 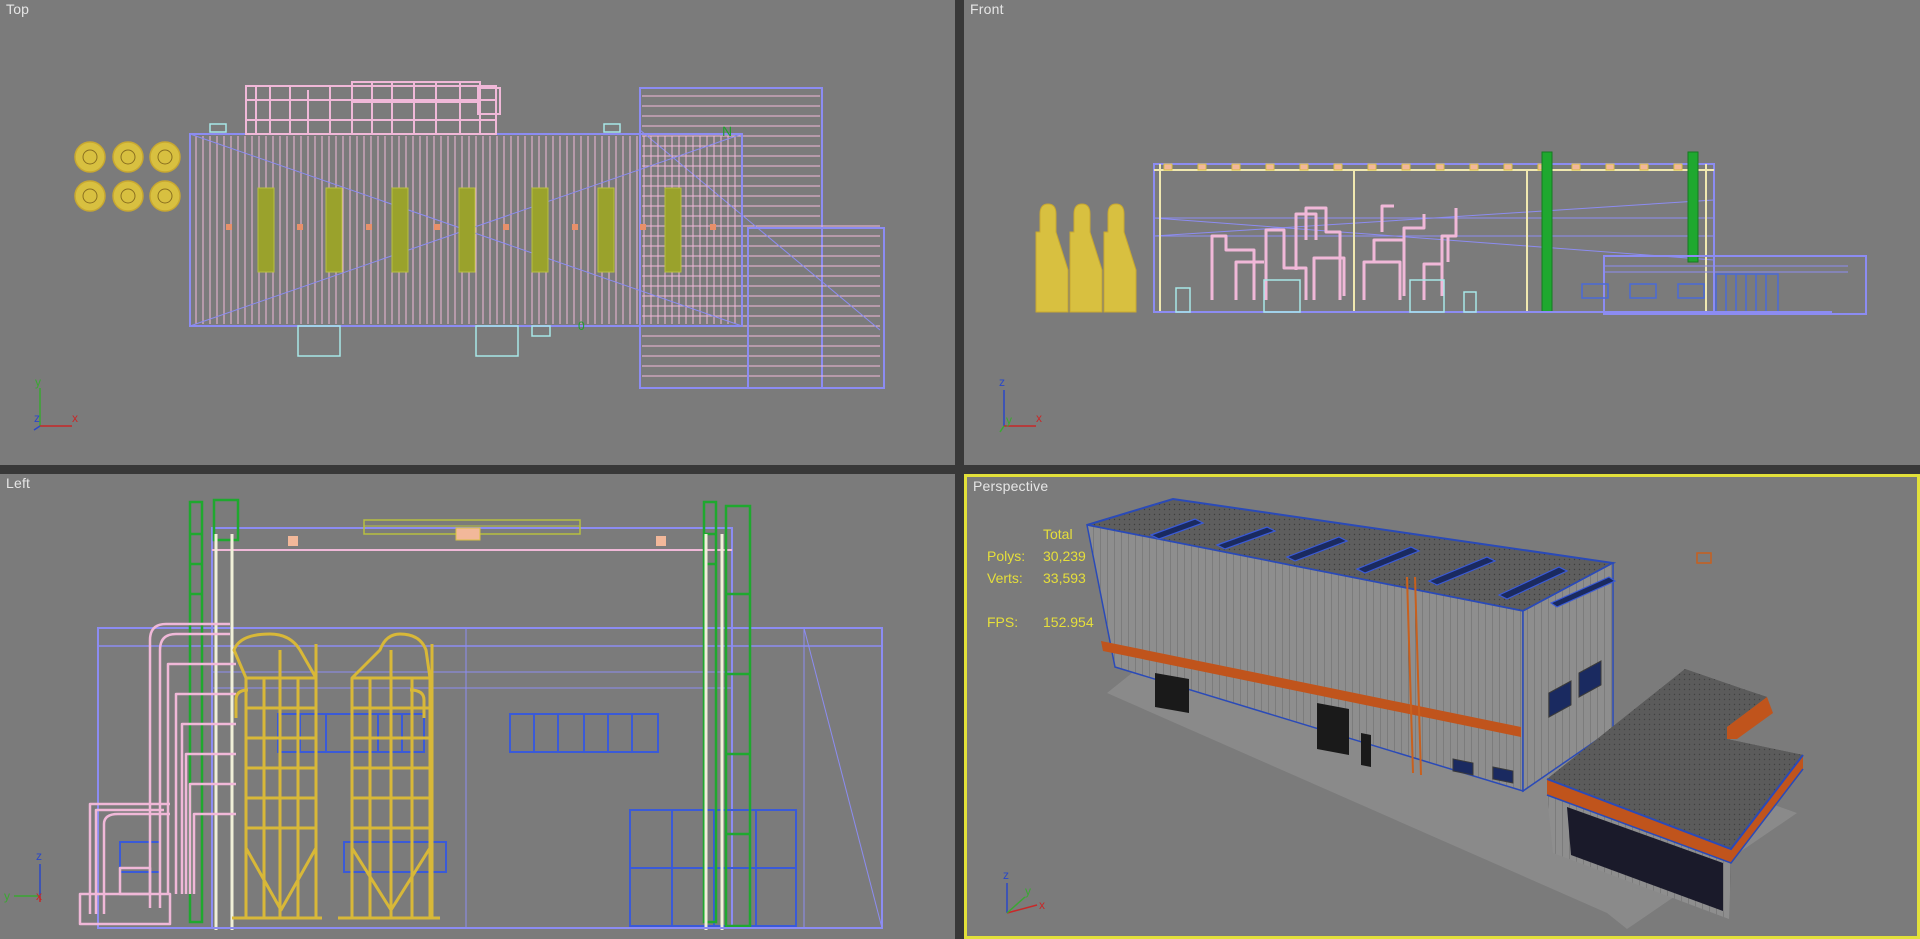 What do you see at coordinates (55, 403) in the screenshot?
I see `axis-gizmo-top: y z x` at bounding box center [55, 403].